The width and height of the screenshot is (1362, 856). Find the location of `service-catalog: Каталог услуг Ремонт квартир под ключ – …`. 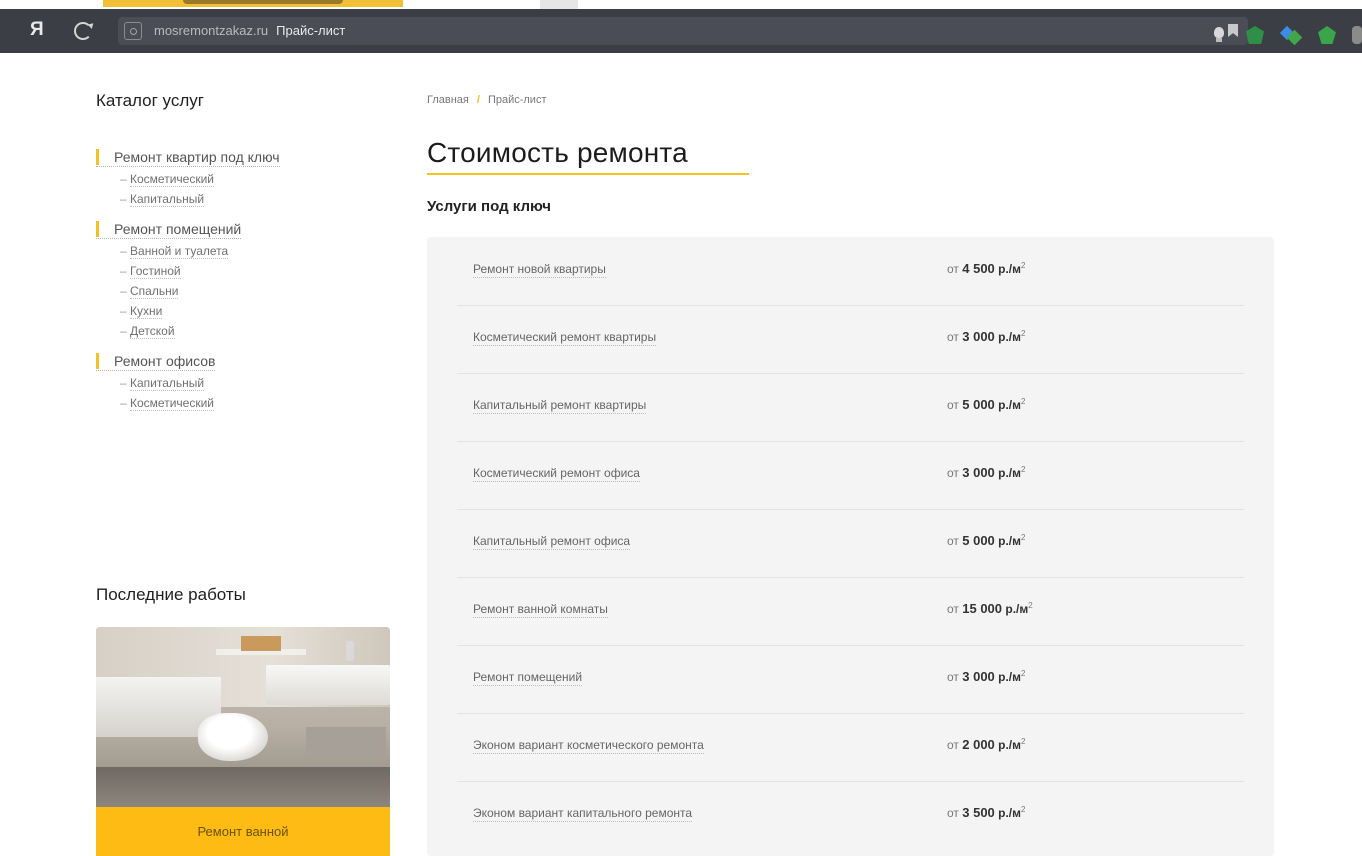

service-catalog: Каталог услуг Ремонт квартир под ключ – … is located at coordinates (246, 252).